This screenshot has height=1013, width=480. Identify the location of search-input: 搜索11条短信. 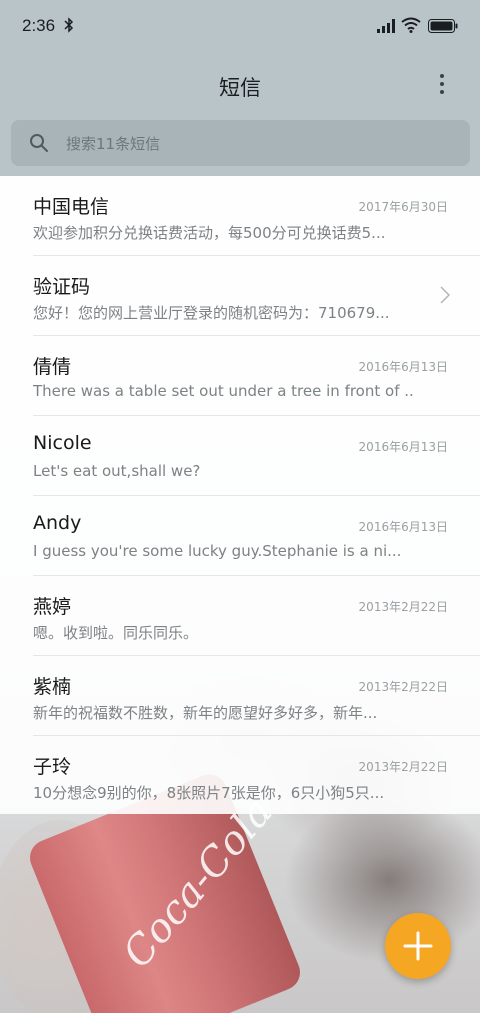
(240, 143).